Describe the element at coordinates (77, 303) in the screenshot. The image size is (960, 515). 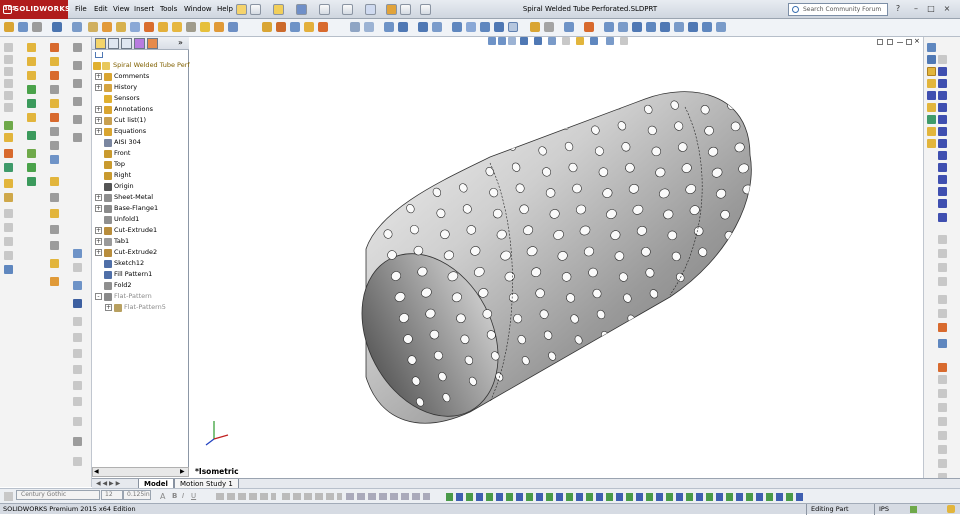
I see `text-tool-icon` at that location.